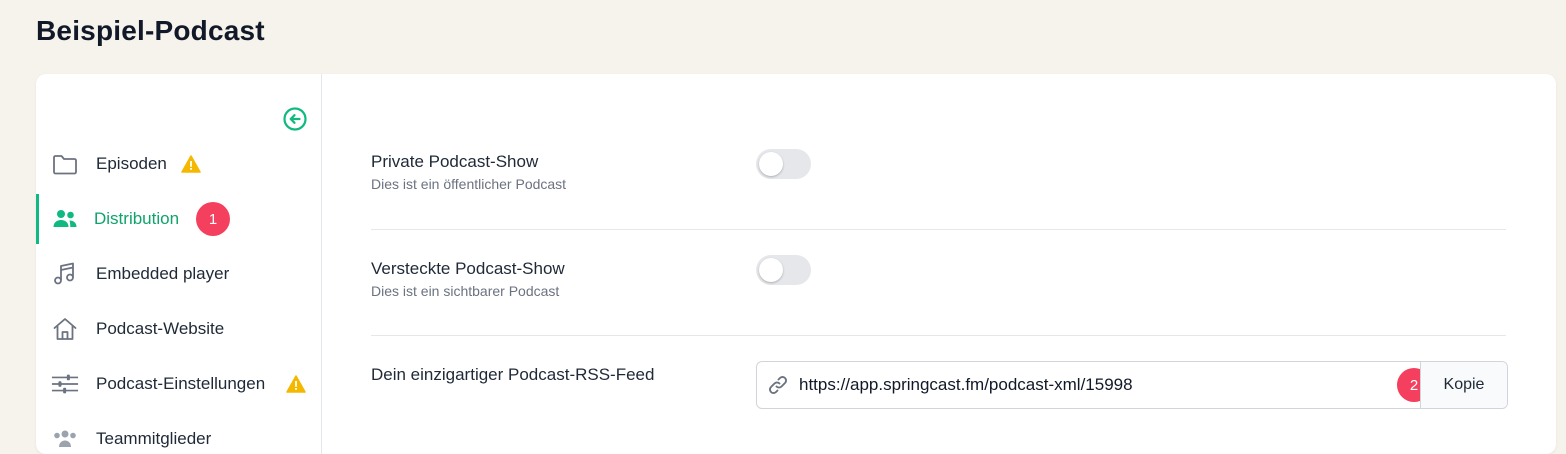 The width and height of the screenshot is (1566, 454). I want to click on sidebar-item-distribution: Distribution 1, so click(178, 219).